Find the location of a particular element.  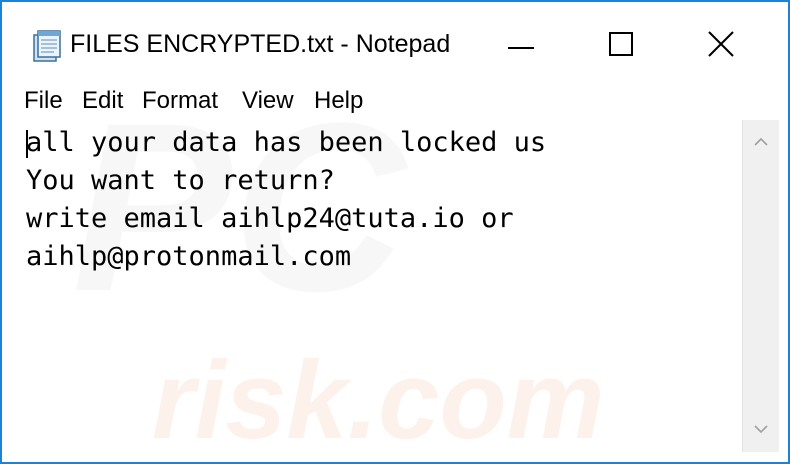

minimize-button is located at coordinates (521, 46).